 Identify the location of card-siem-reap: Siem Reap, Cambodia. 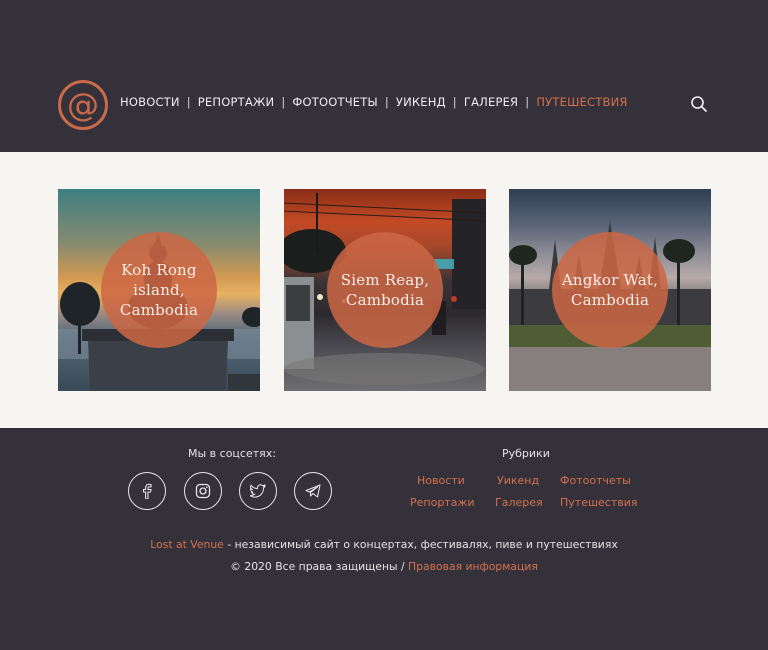
(385, 290).